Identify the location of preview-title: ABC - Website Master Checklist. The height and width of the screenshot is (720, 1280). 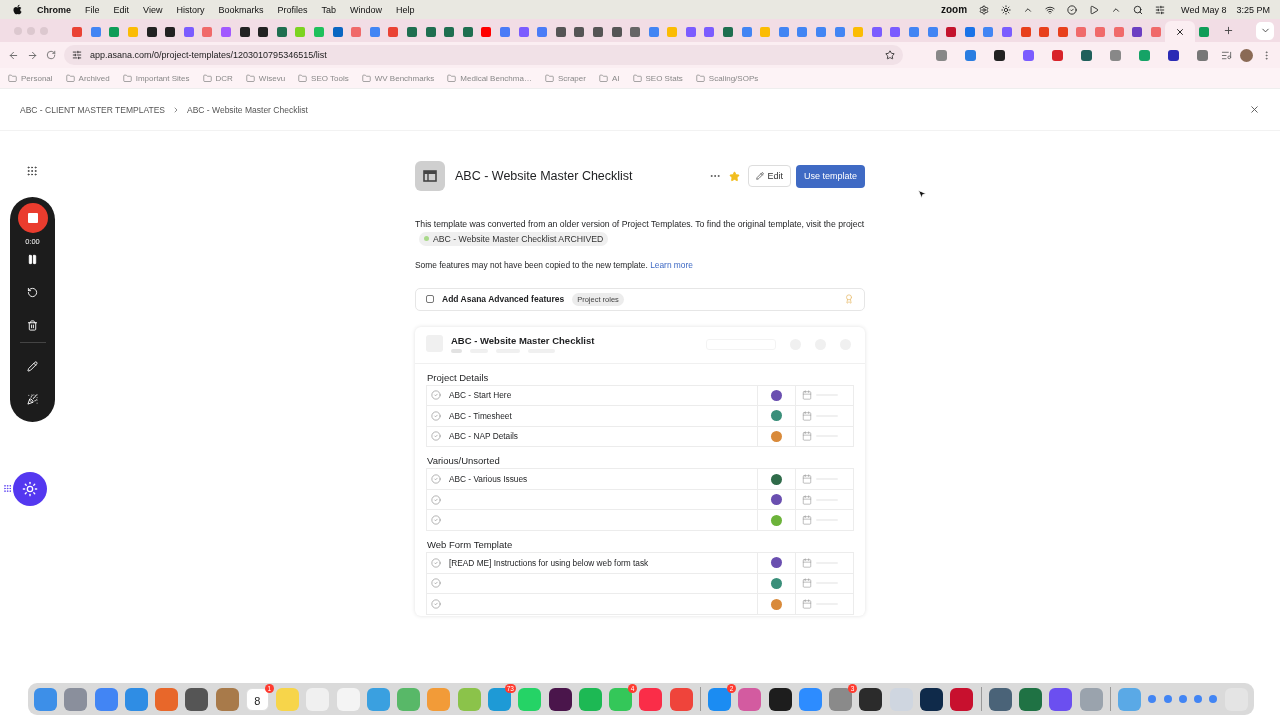
(523, 340).